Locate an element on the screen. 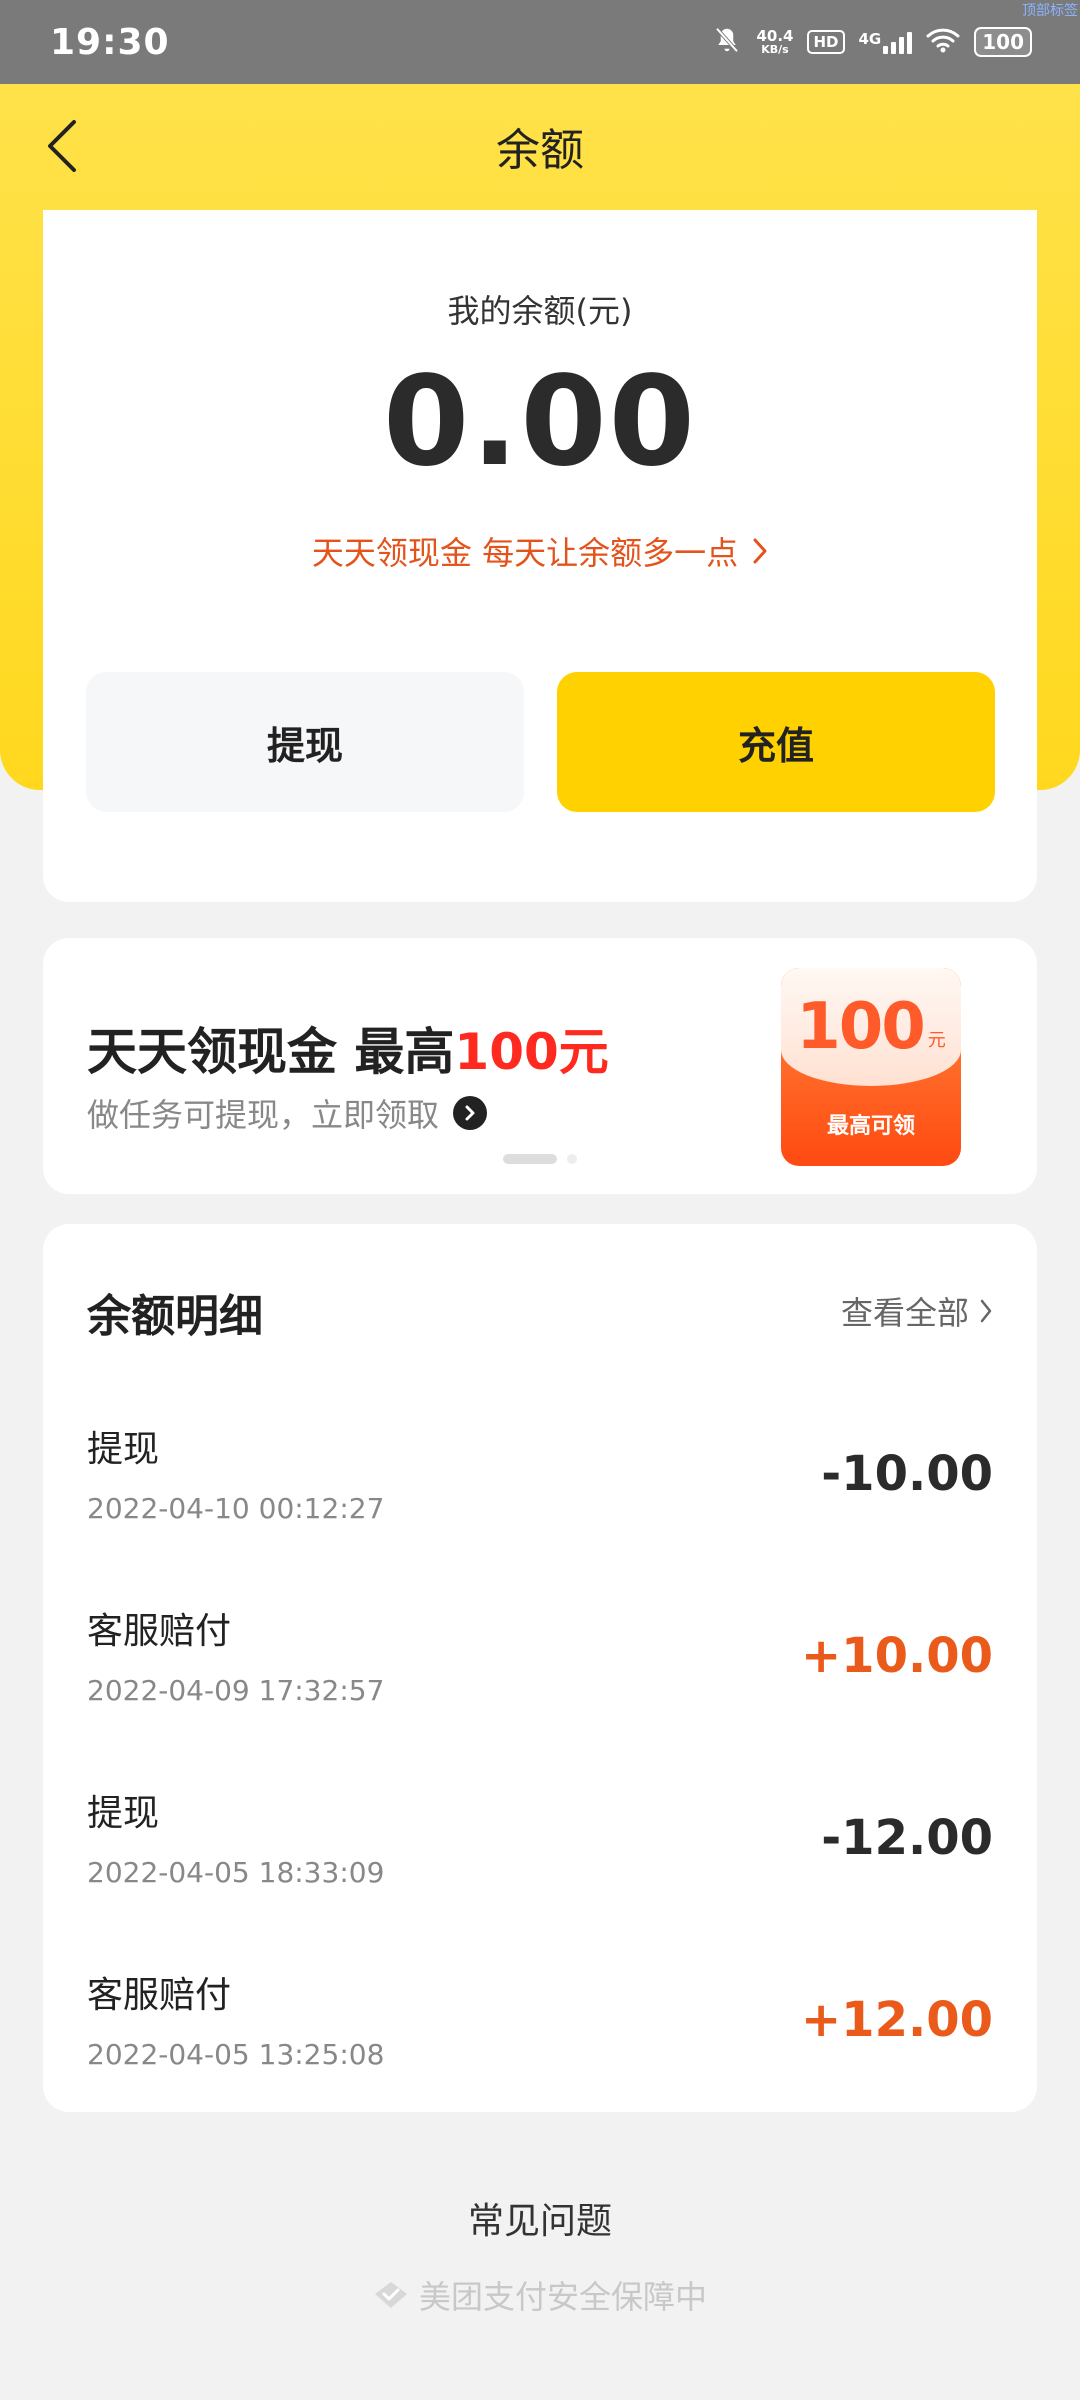 The width and height of the screenshot is (1080, 2400). promo-title-highlight: 100元 is located at coordinates (531, 1052).